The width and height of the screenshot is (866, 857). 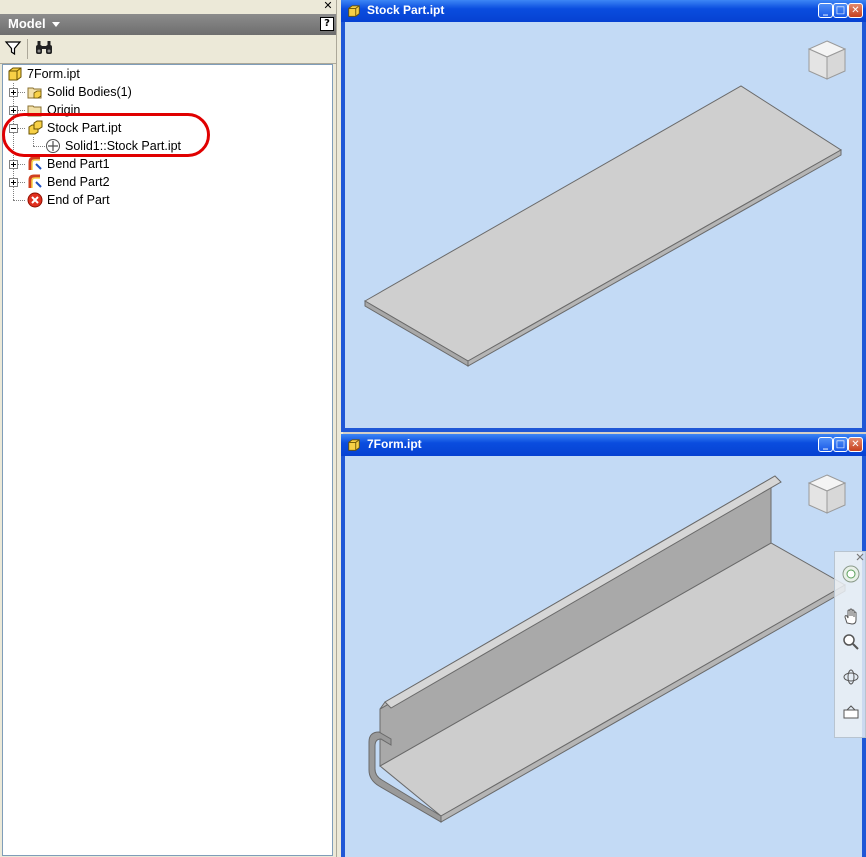 I want to click on look-at-icon, so click(x=851, y=712).